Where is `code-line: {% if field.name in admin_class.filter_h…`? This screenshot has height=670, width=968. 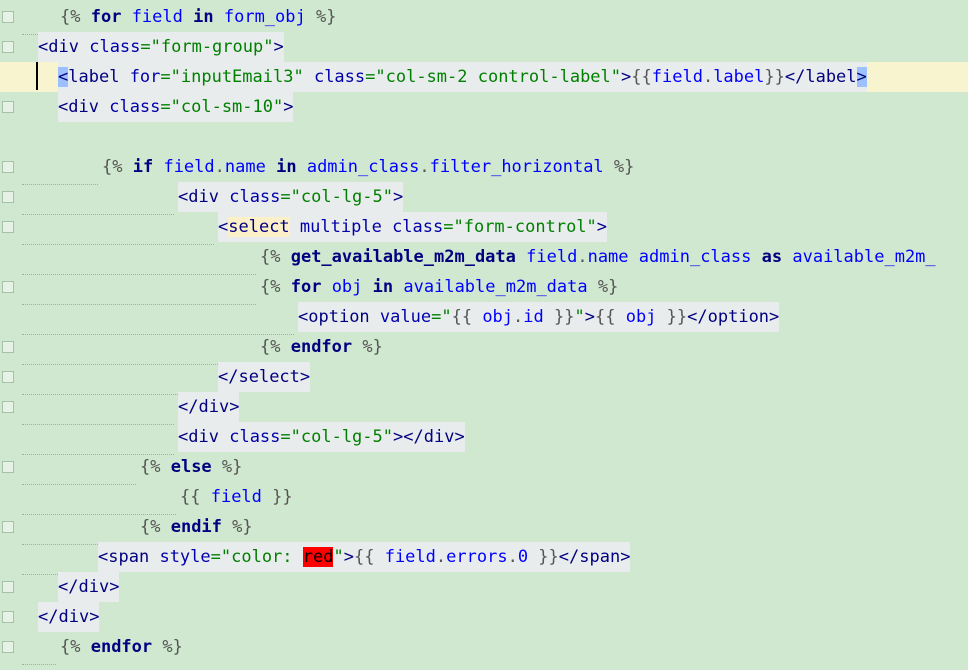 code-line: {% if field.name in admin_class.filter_h… is located at coordinates (368, 167).